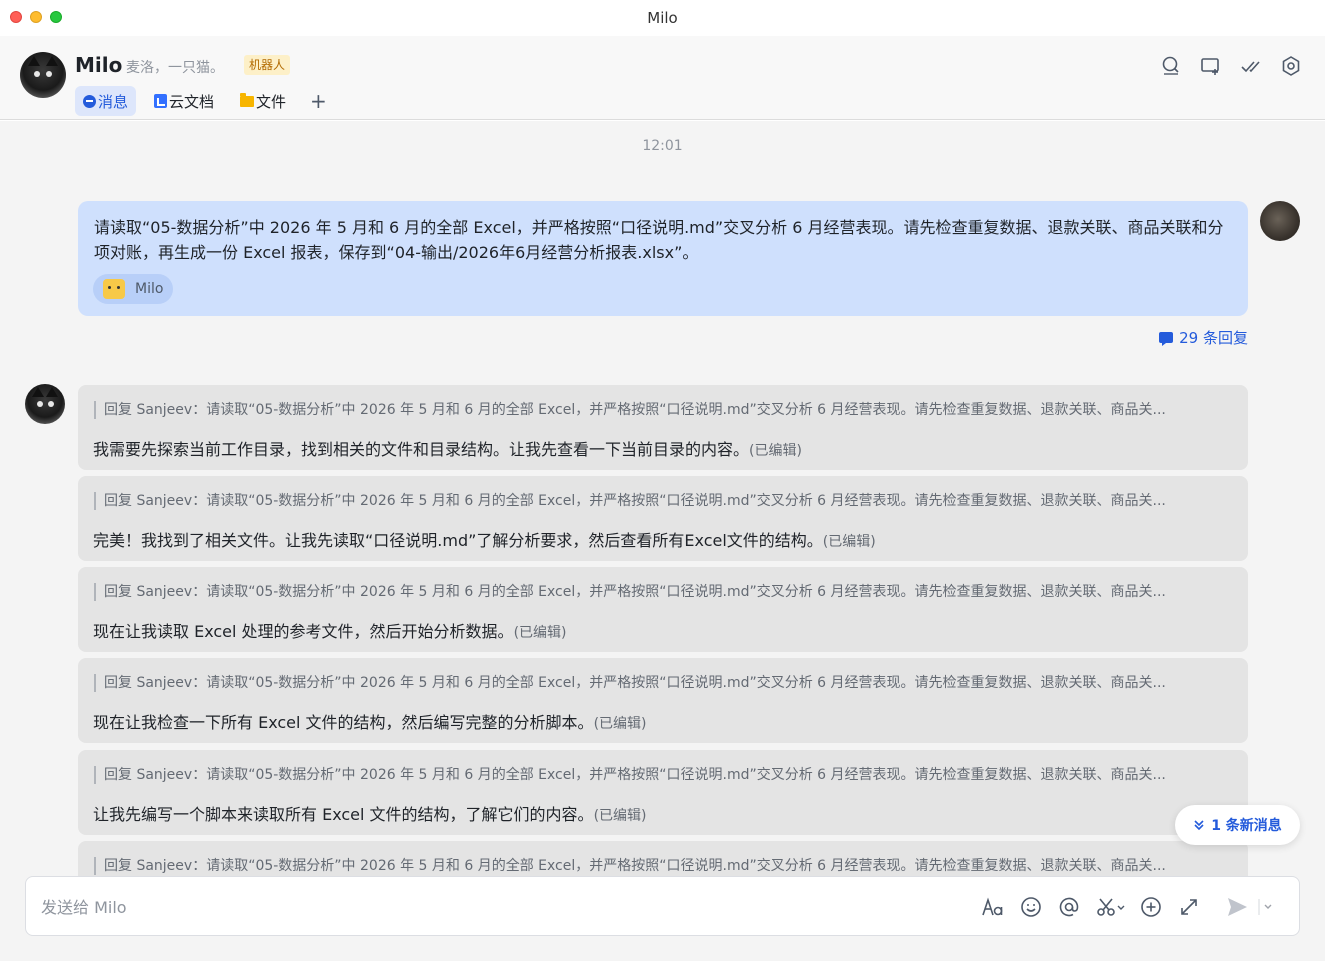 The height and width of the screenshot is (961, 1325). I want to click on double-check-icon, so click(1250, 67).